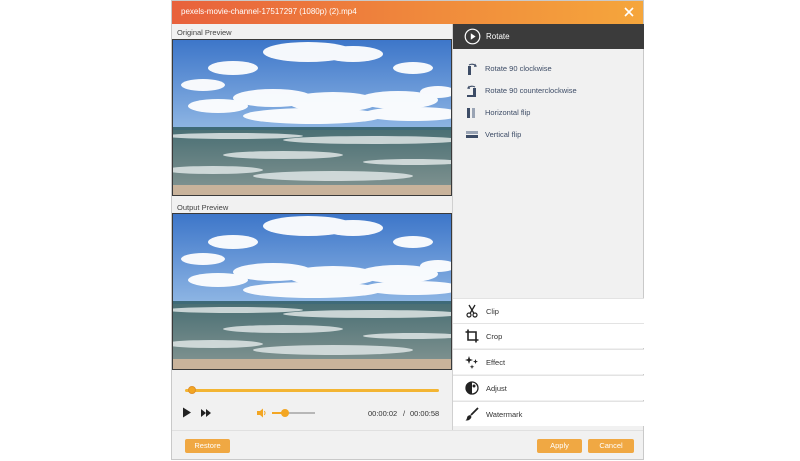 The width and height of the screenshot is (800, 461). What do you see at coordinates (498, 36) in the screenshot?
I see `rotate-header-label: Rotate` at bounding box center [498, 36].